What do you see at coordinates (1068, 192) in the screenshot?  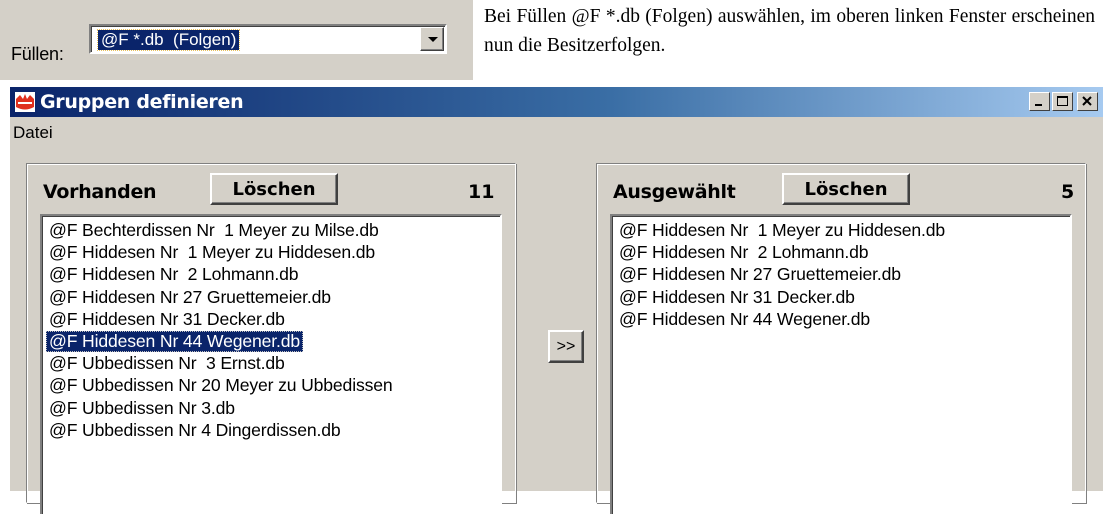 I see `selected-count: 5` at bounding box center [1068, 192].